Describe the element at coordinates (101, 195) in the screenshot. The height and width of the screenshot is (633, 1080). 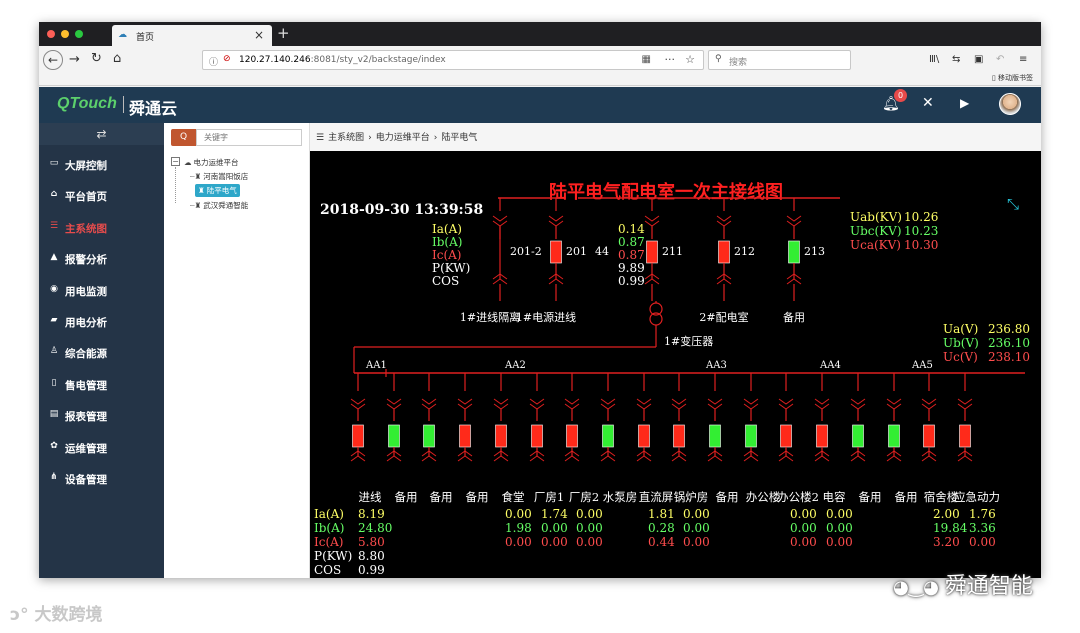
I see `sidebar-item: ⌂ 平台首页` at that location.